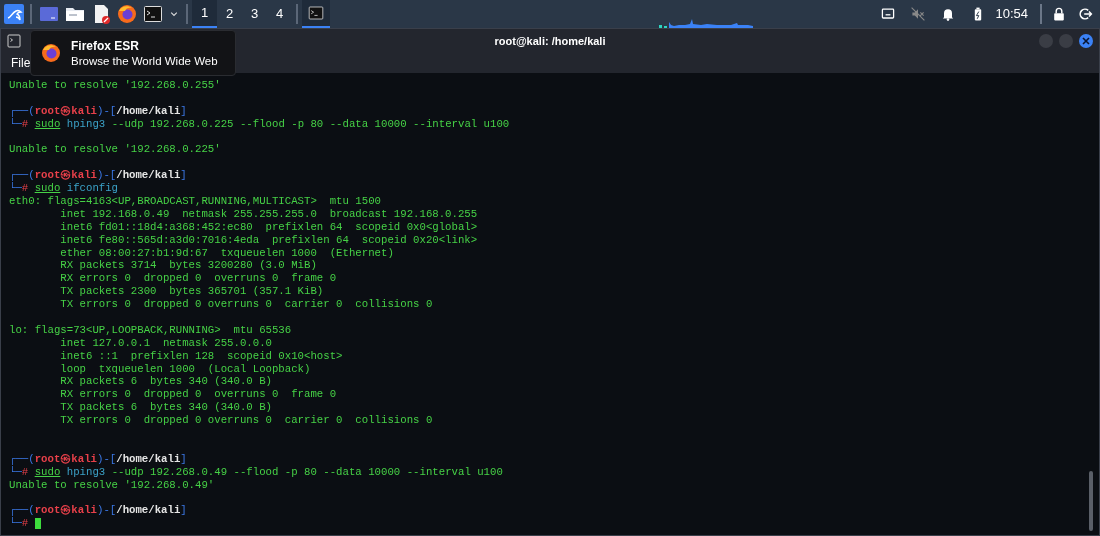 The height and width of the screenshot is (536, 1100). What do you see at coordinates (1091, 501) in the screenshot?
I see `scrollbar-thumb` at bounding box center [1091, 501].